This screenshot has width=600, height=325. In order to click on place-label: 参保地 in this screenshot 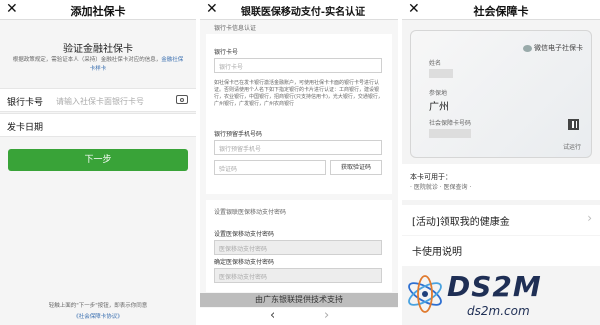, I will do `click(438, 93)`.